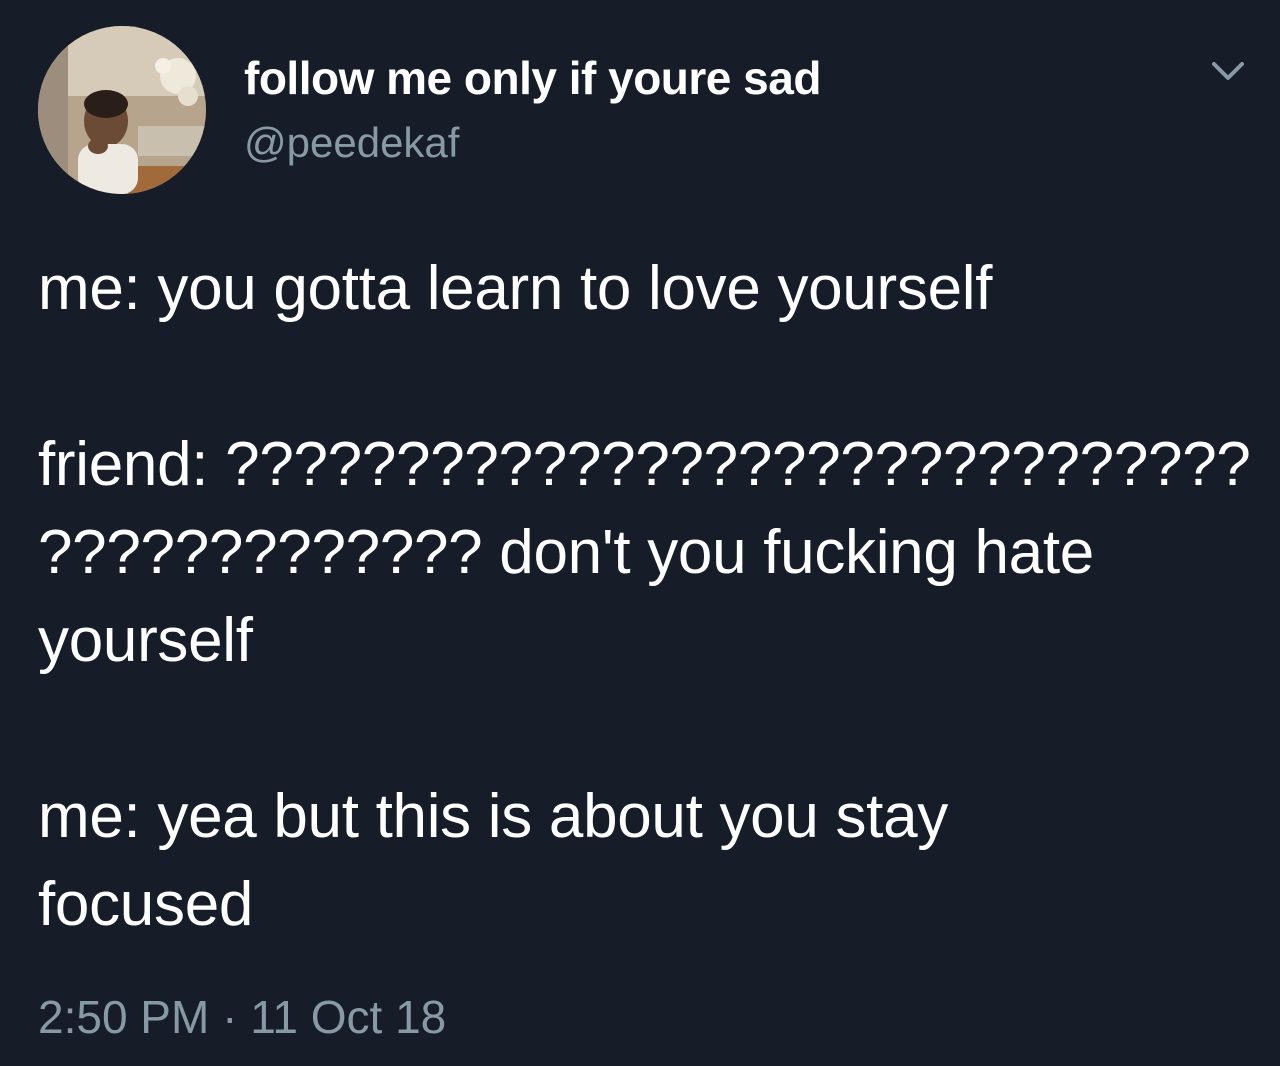 This screenshot has height=1066, width=1280. What do you see at coordinates (566, 552) in the screenshot?
I see `tweet-line: ????????????? don't you fucking hate` at bounding box center [566, 552].